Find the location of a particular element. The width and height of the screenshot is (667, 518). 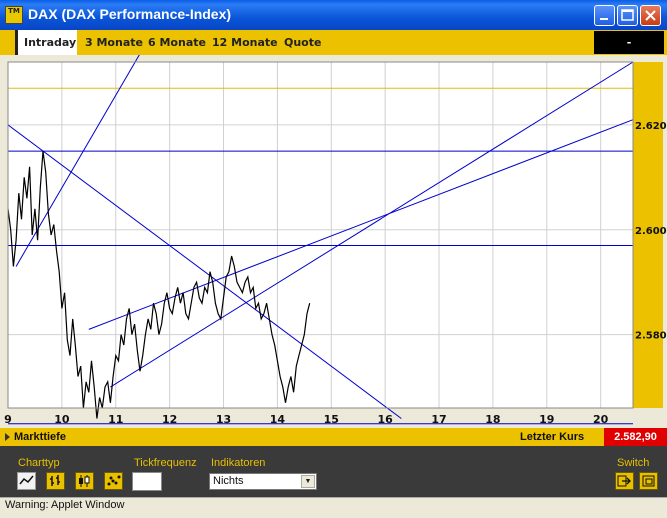

controls-panel is located at coordinates (333, 471).